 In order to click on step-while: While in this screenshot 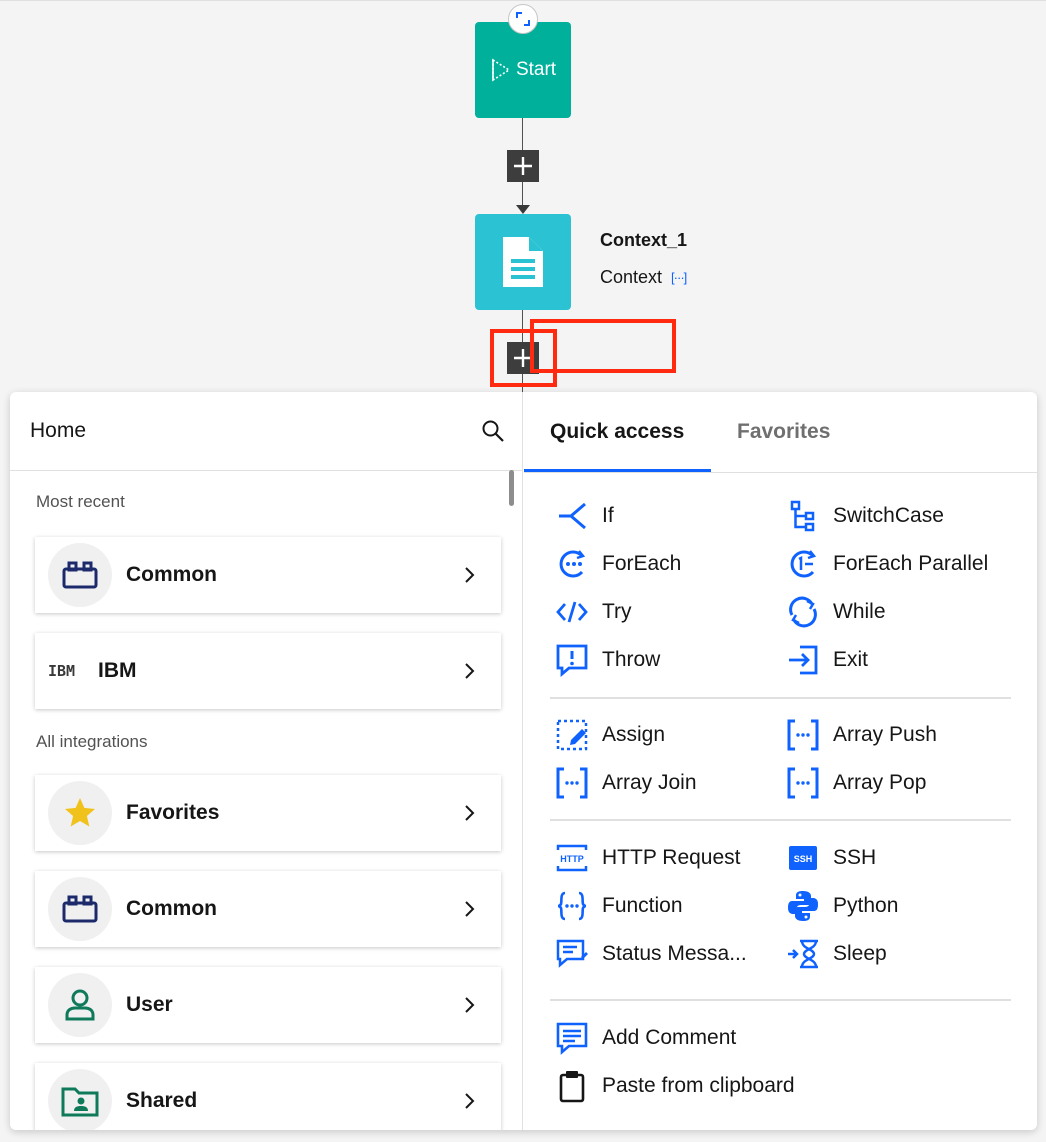, I will do `click(835, 612)`.